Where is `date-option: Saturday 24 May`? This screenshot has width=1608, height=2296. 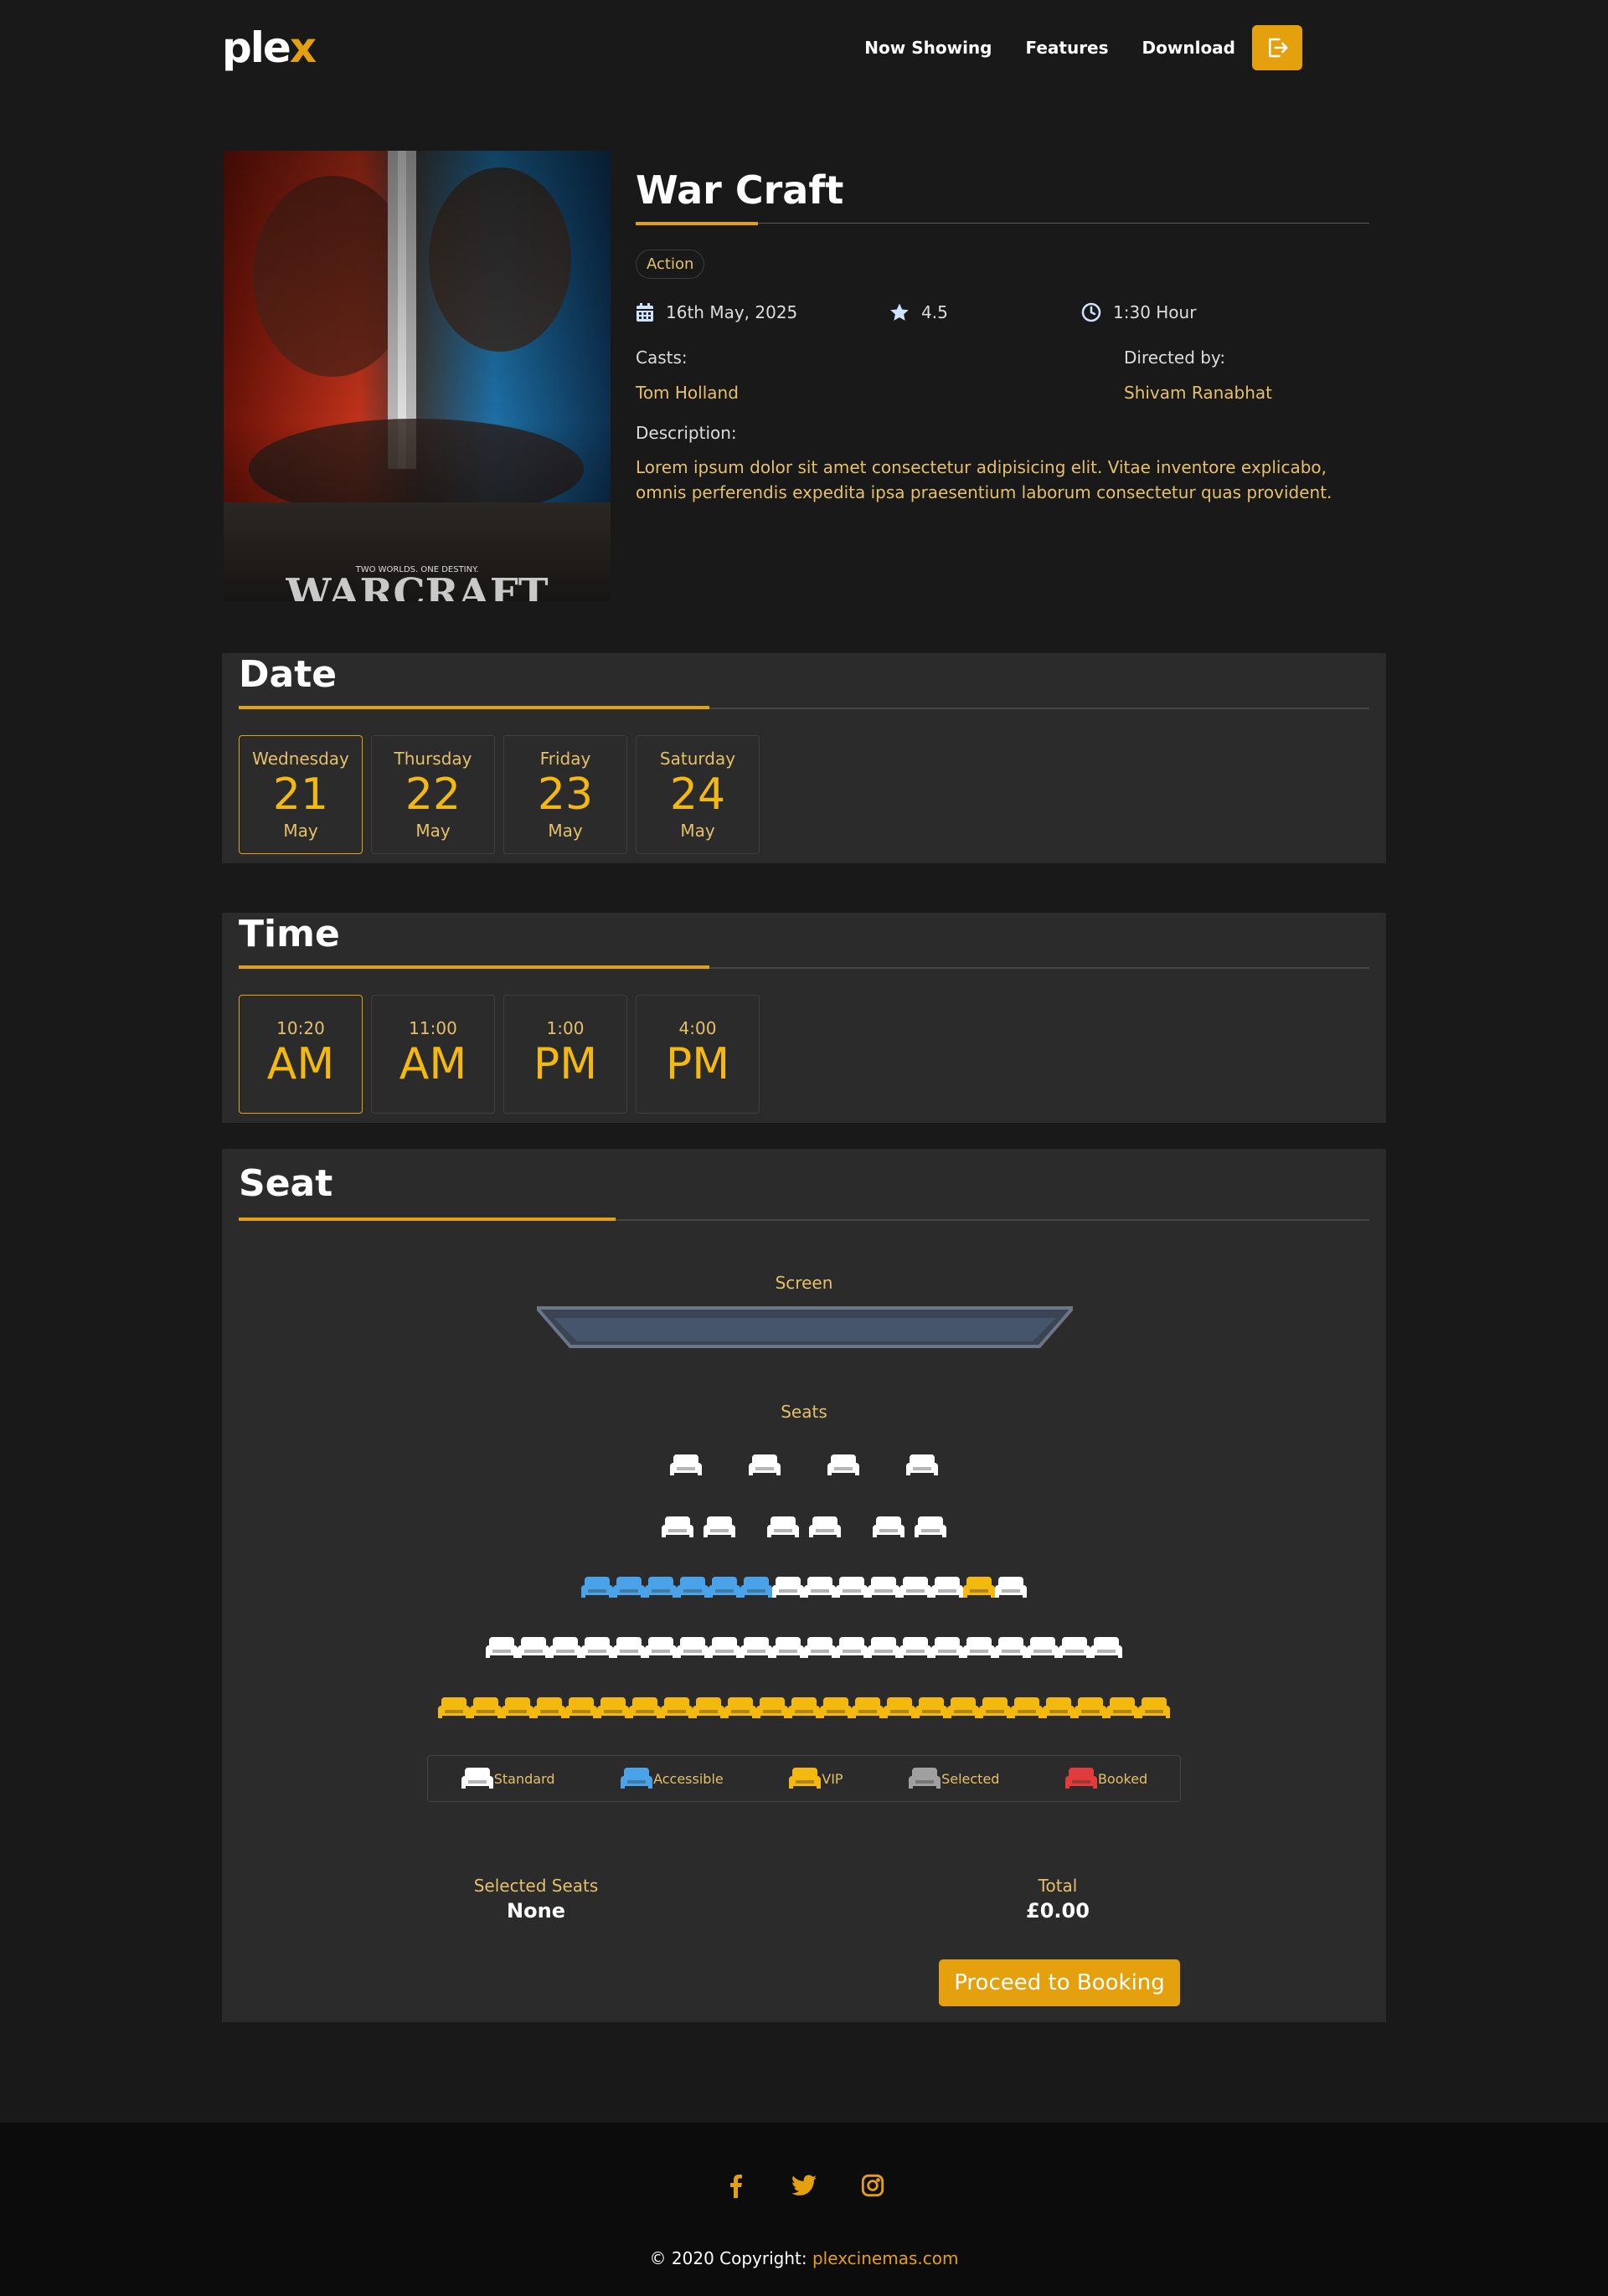 date-option: Saturday 24 May is located at coordinates (698, 795).